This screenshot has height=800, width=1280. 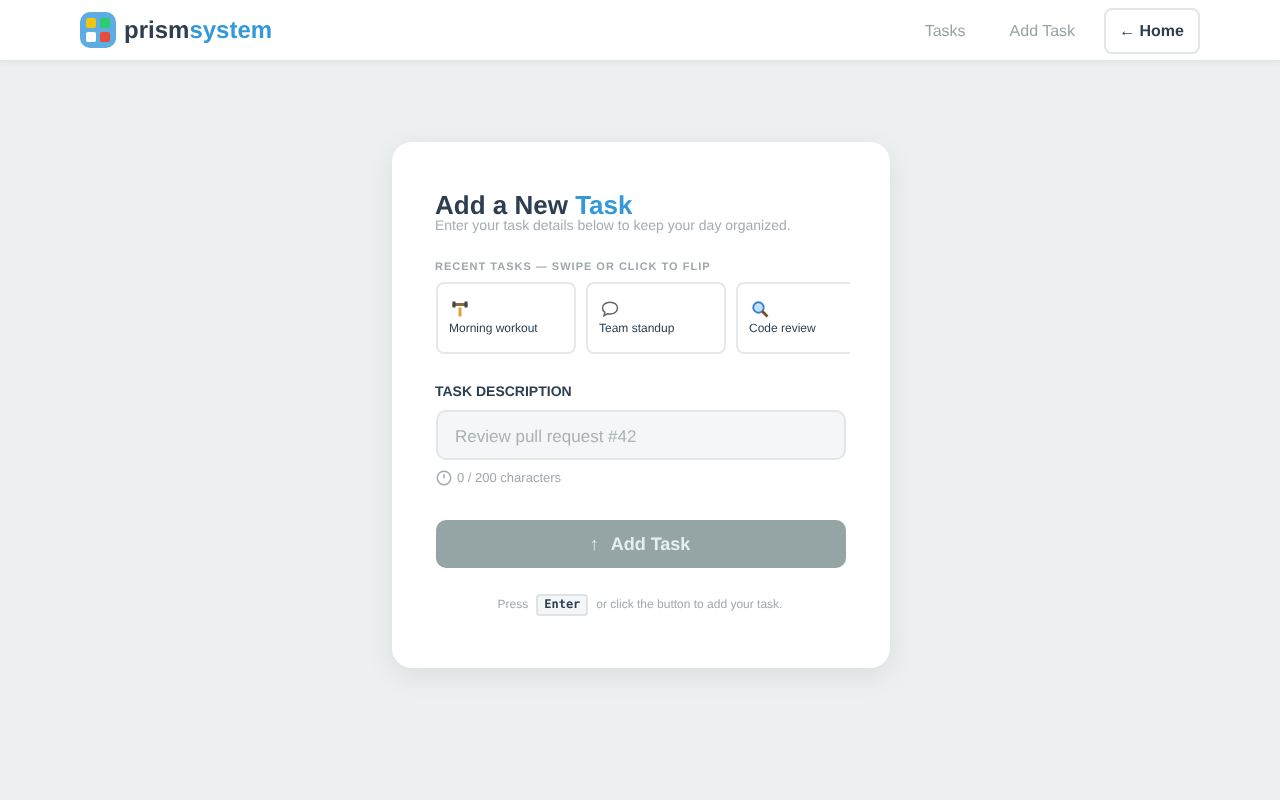 What do you see at coordinates (534, 205) in the screenshot?
I see `card-title: Add a New Task` at bounding box center [534, 205].